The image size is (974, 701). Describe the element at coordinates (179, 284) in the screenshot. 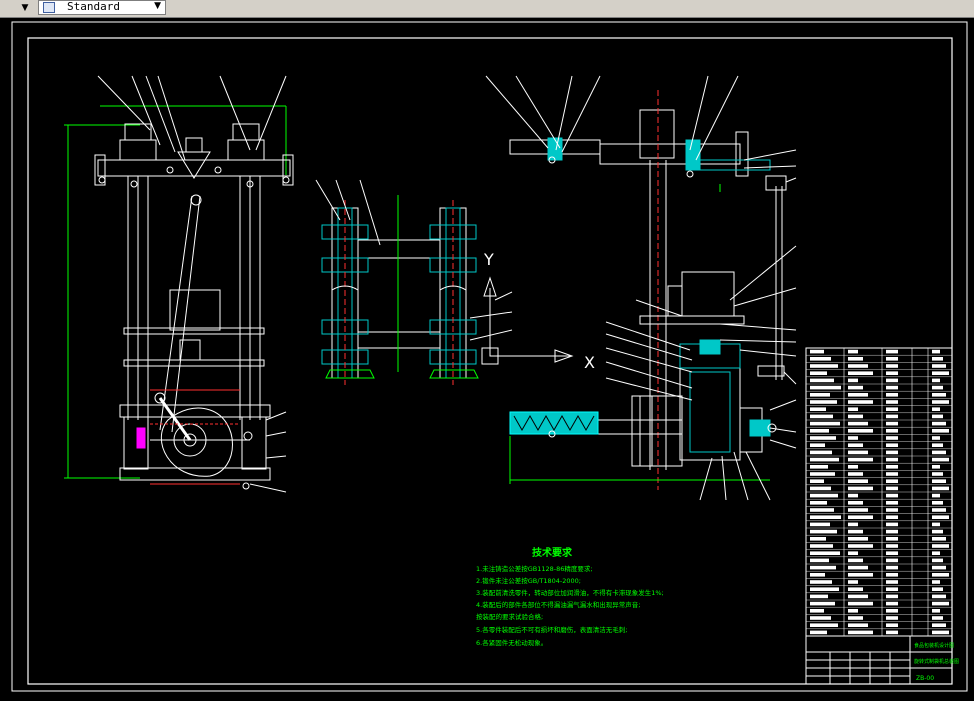

I see `front-view` at that location.